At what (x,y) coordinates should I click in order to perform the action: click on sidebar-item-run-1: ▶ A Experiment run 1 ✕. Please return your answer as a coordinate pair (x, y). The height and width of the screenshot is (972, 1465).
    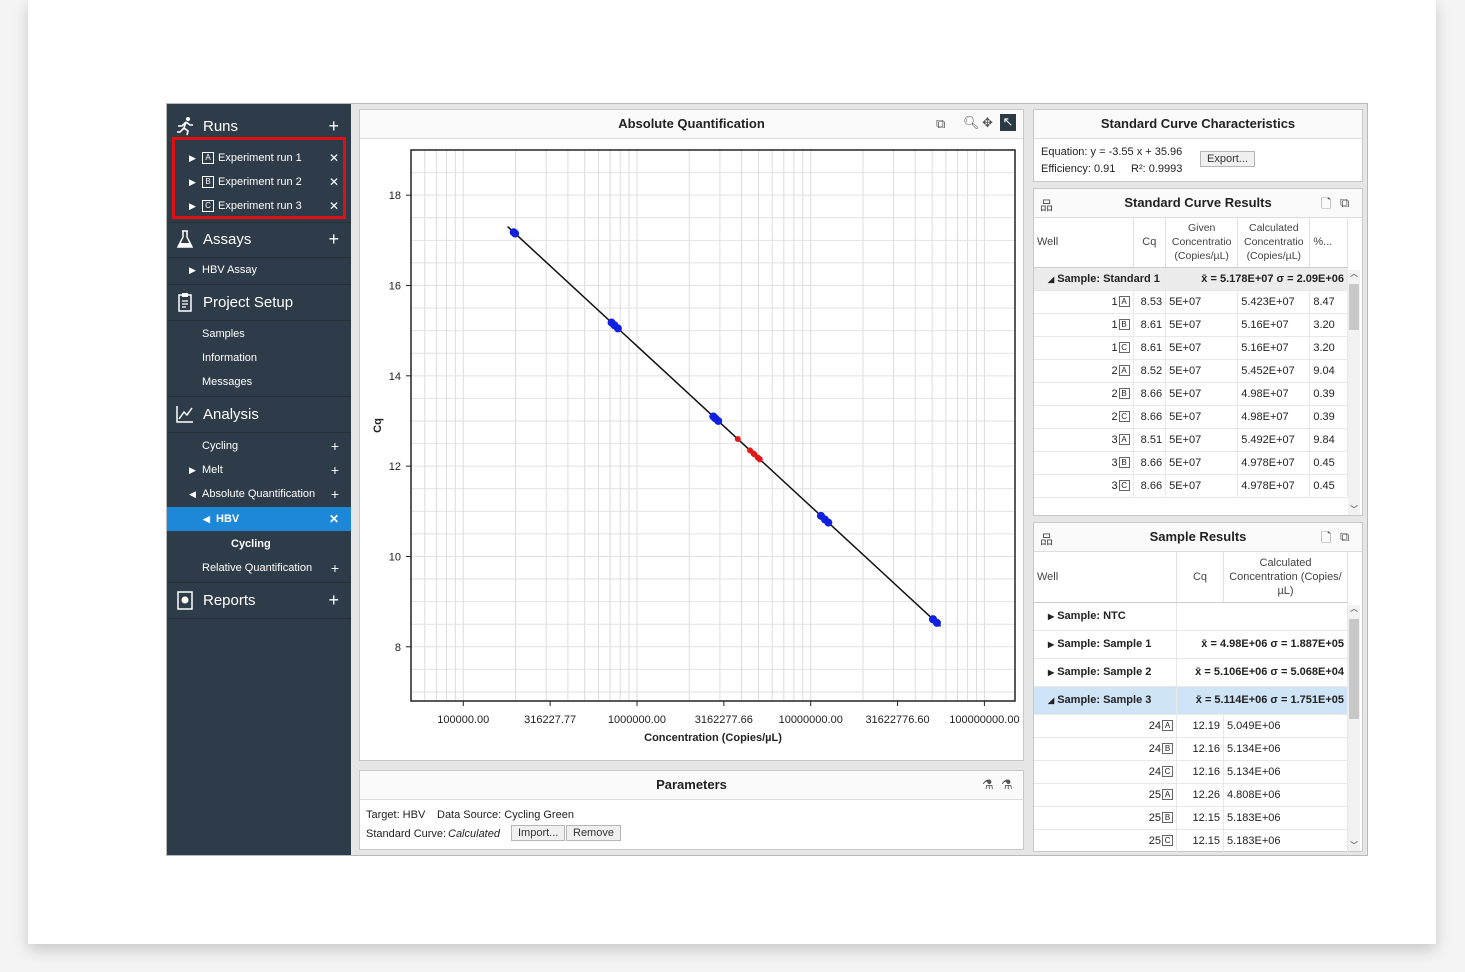
    Looking at the image, I should click on (259, 158).